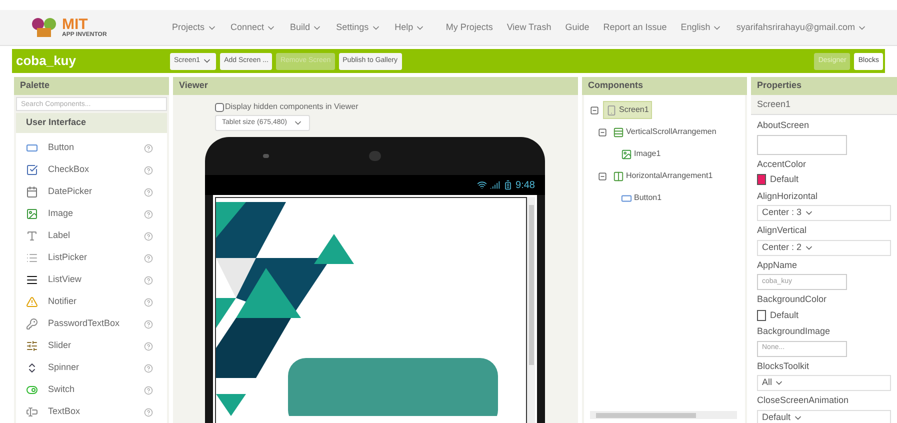  What do you see at coordinates (96, 390) in the screenshot?
I see `palette-item: Switch` at bounding box center [96, 390].